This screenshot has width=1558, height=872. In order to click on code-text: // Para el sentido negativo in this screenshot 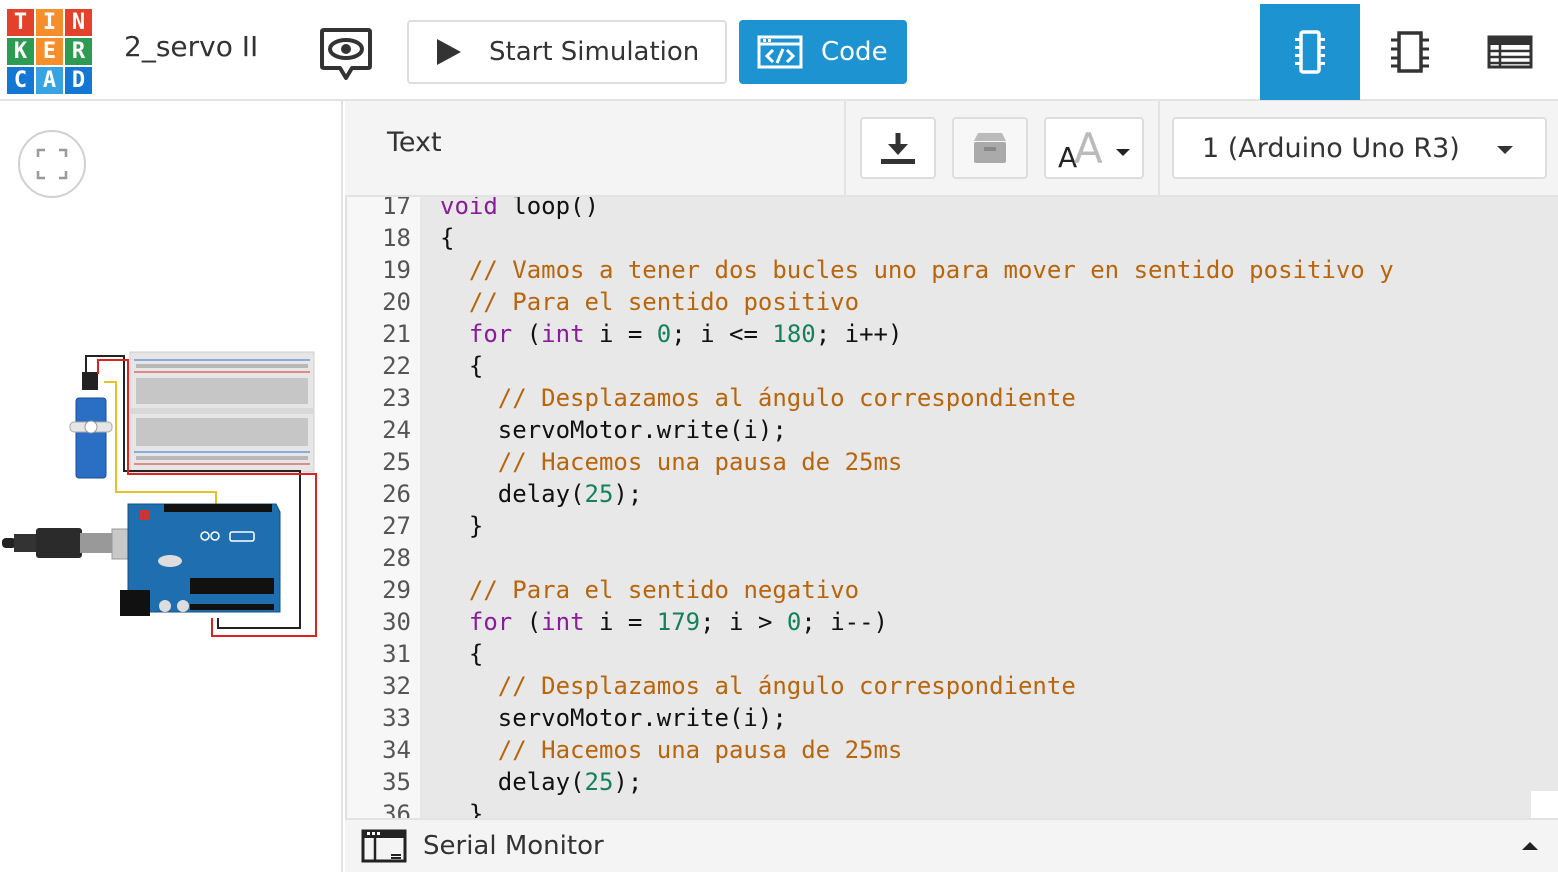, I will do `click(664, 590)`.